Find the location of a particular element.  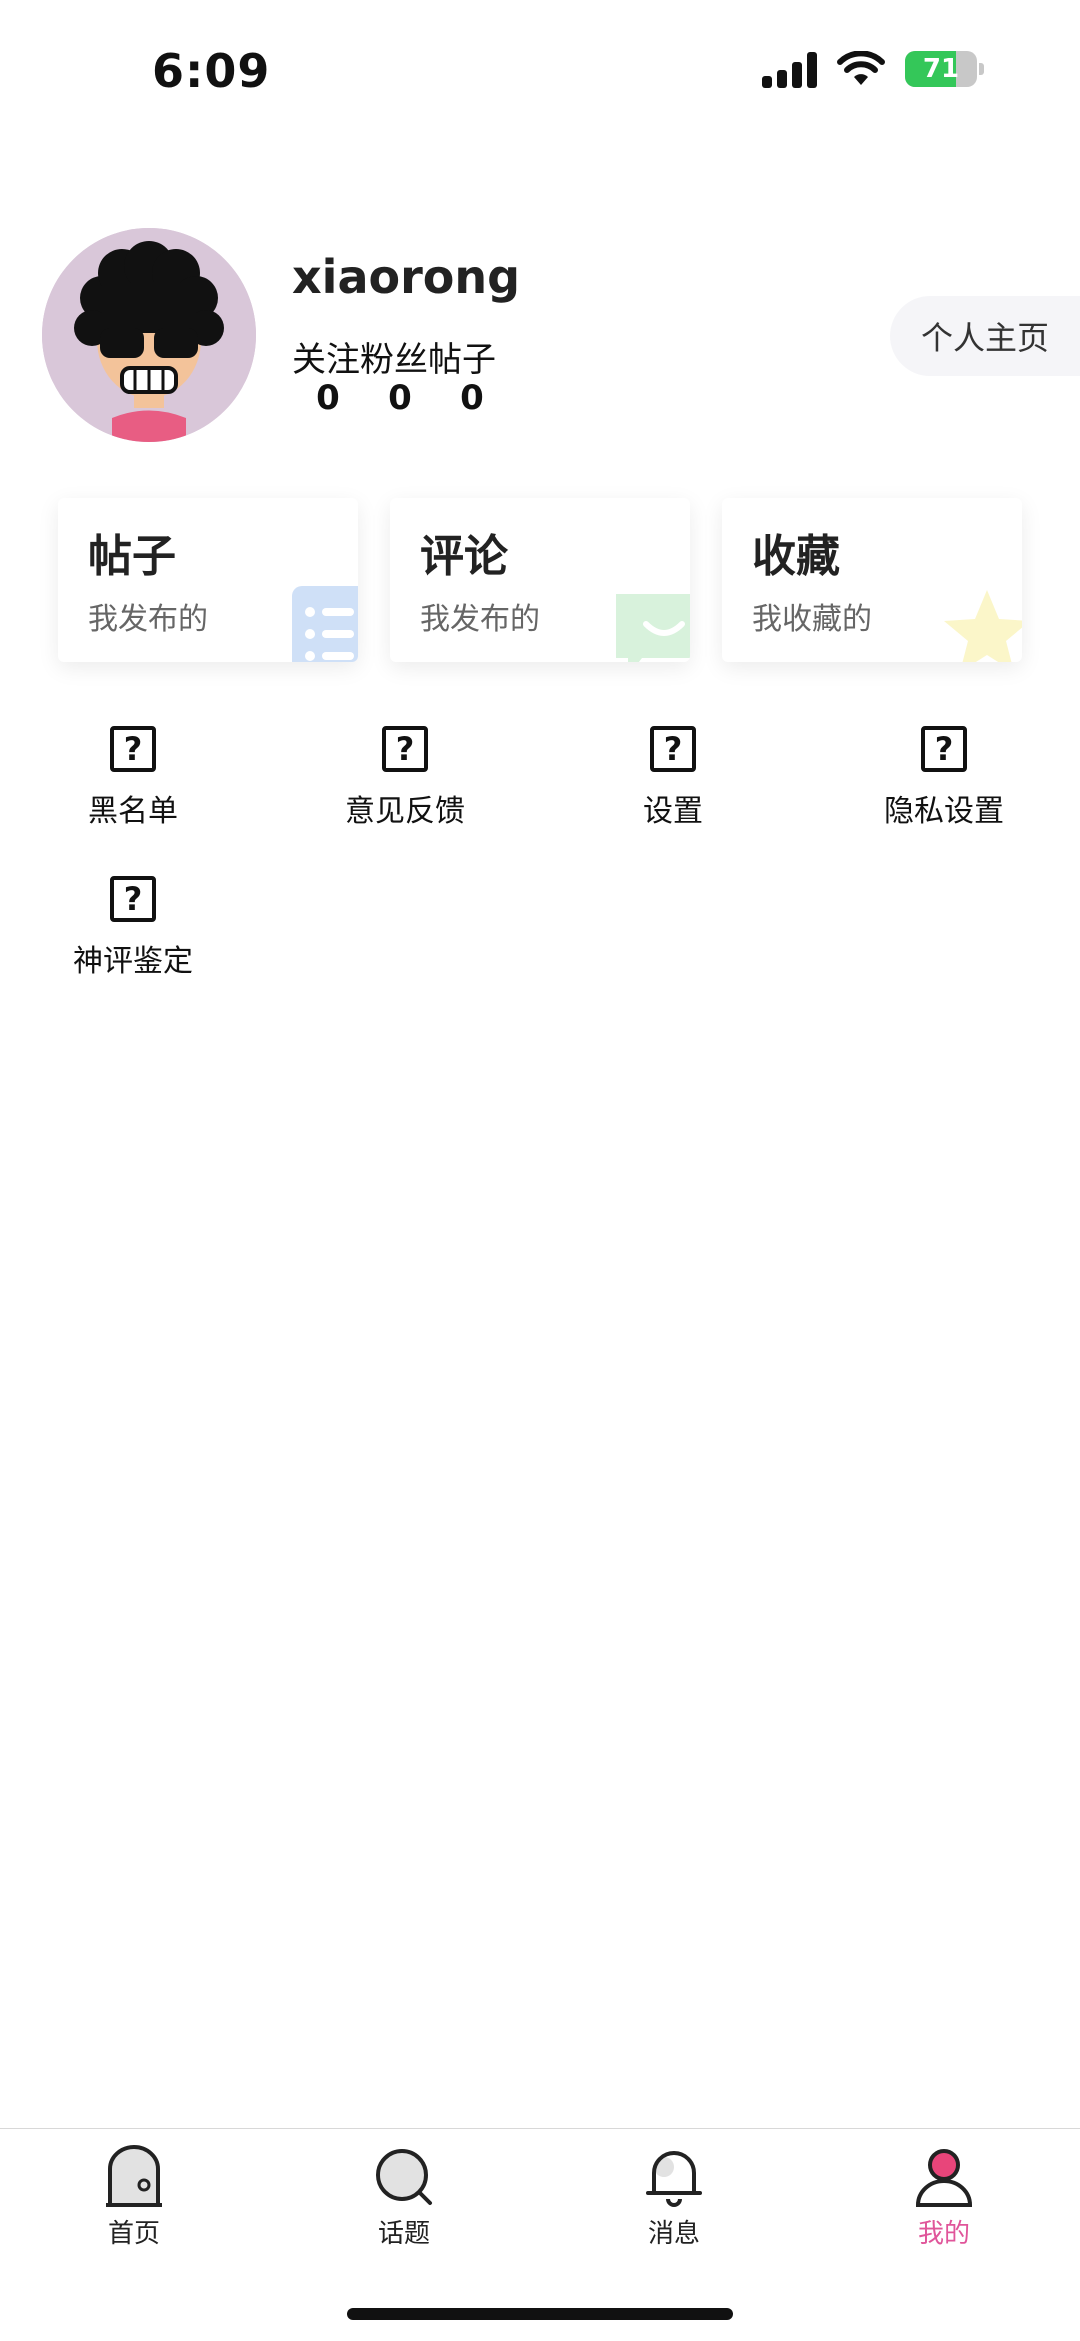

battery-tip is located at coordinates (981, 69).